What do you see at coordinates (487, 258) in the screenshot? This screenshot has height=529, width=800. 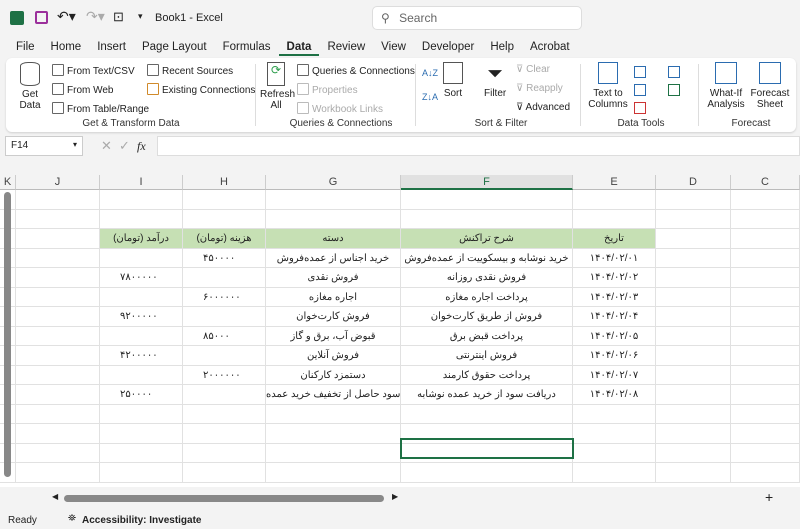 I see `data-cell: خرید نوشابه و بیسکوییت از عمده‌فروش` at bounding box center [487, 258].